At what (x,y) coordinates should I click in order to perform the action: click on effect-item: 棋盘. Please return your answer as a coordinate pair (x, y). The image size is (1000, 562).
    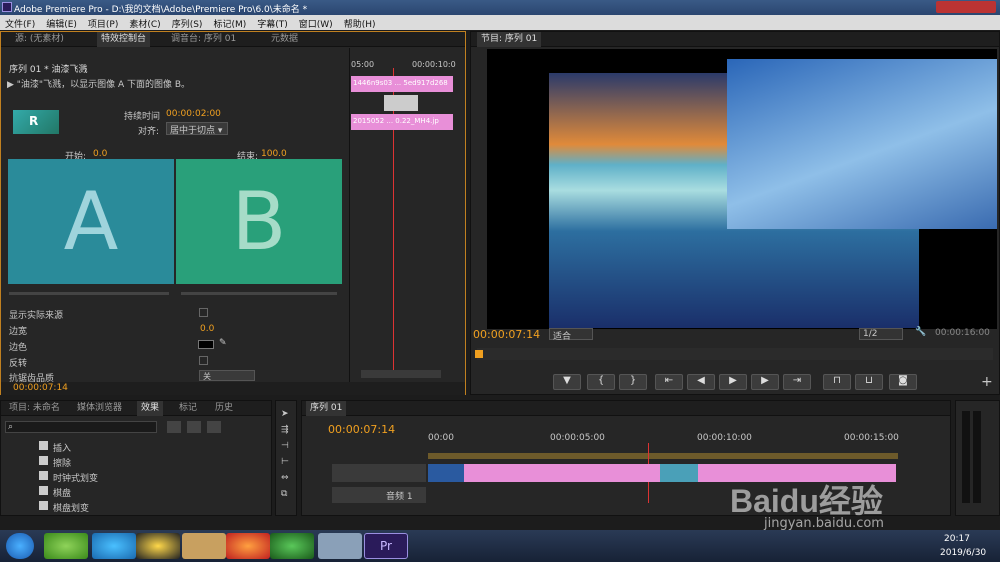
    Looking at the image, I should click on (62, 492).